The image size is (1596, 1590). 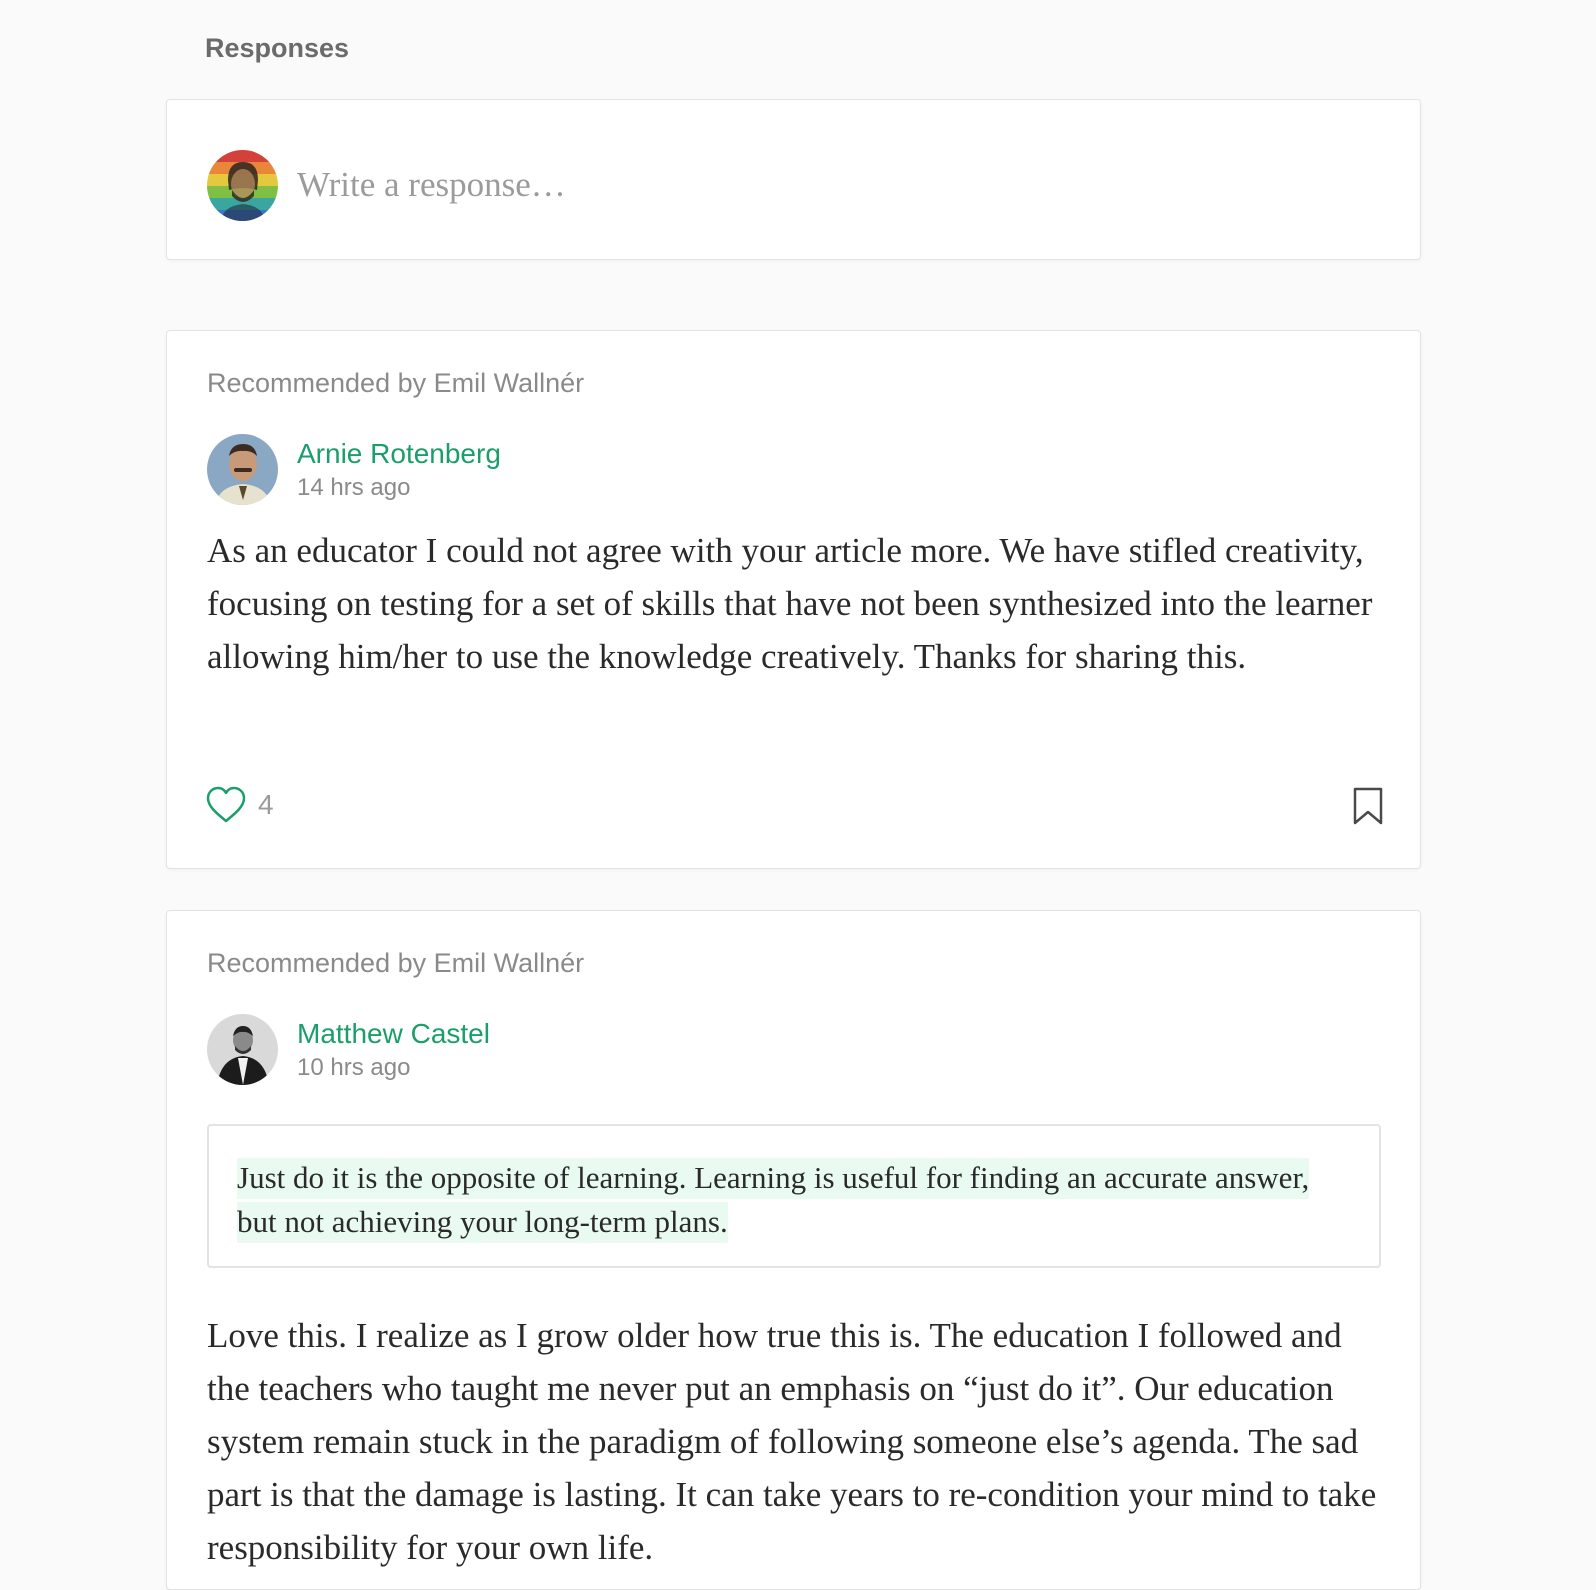 I want to click on author-name-link: Arnie Rotenberg, so click(x=399, y=454).